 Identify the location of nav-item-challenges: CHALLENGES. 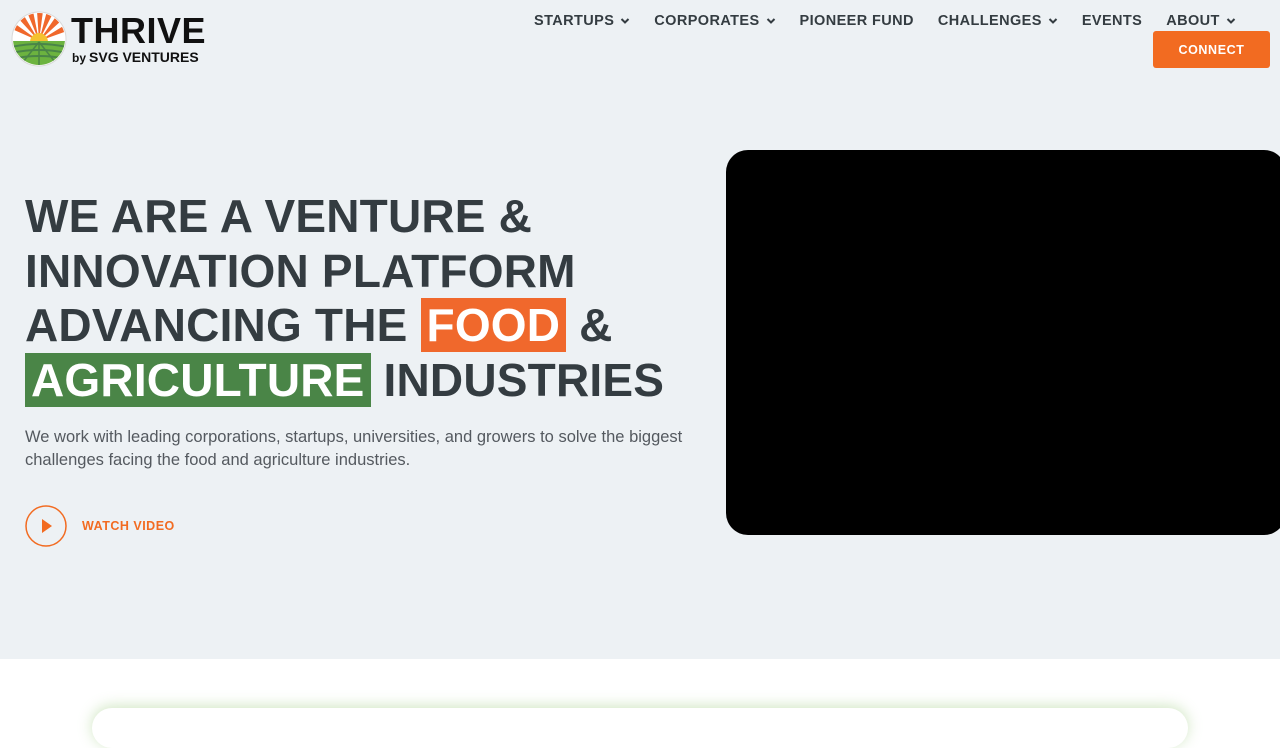
(998, 21).